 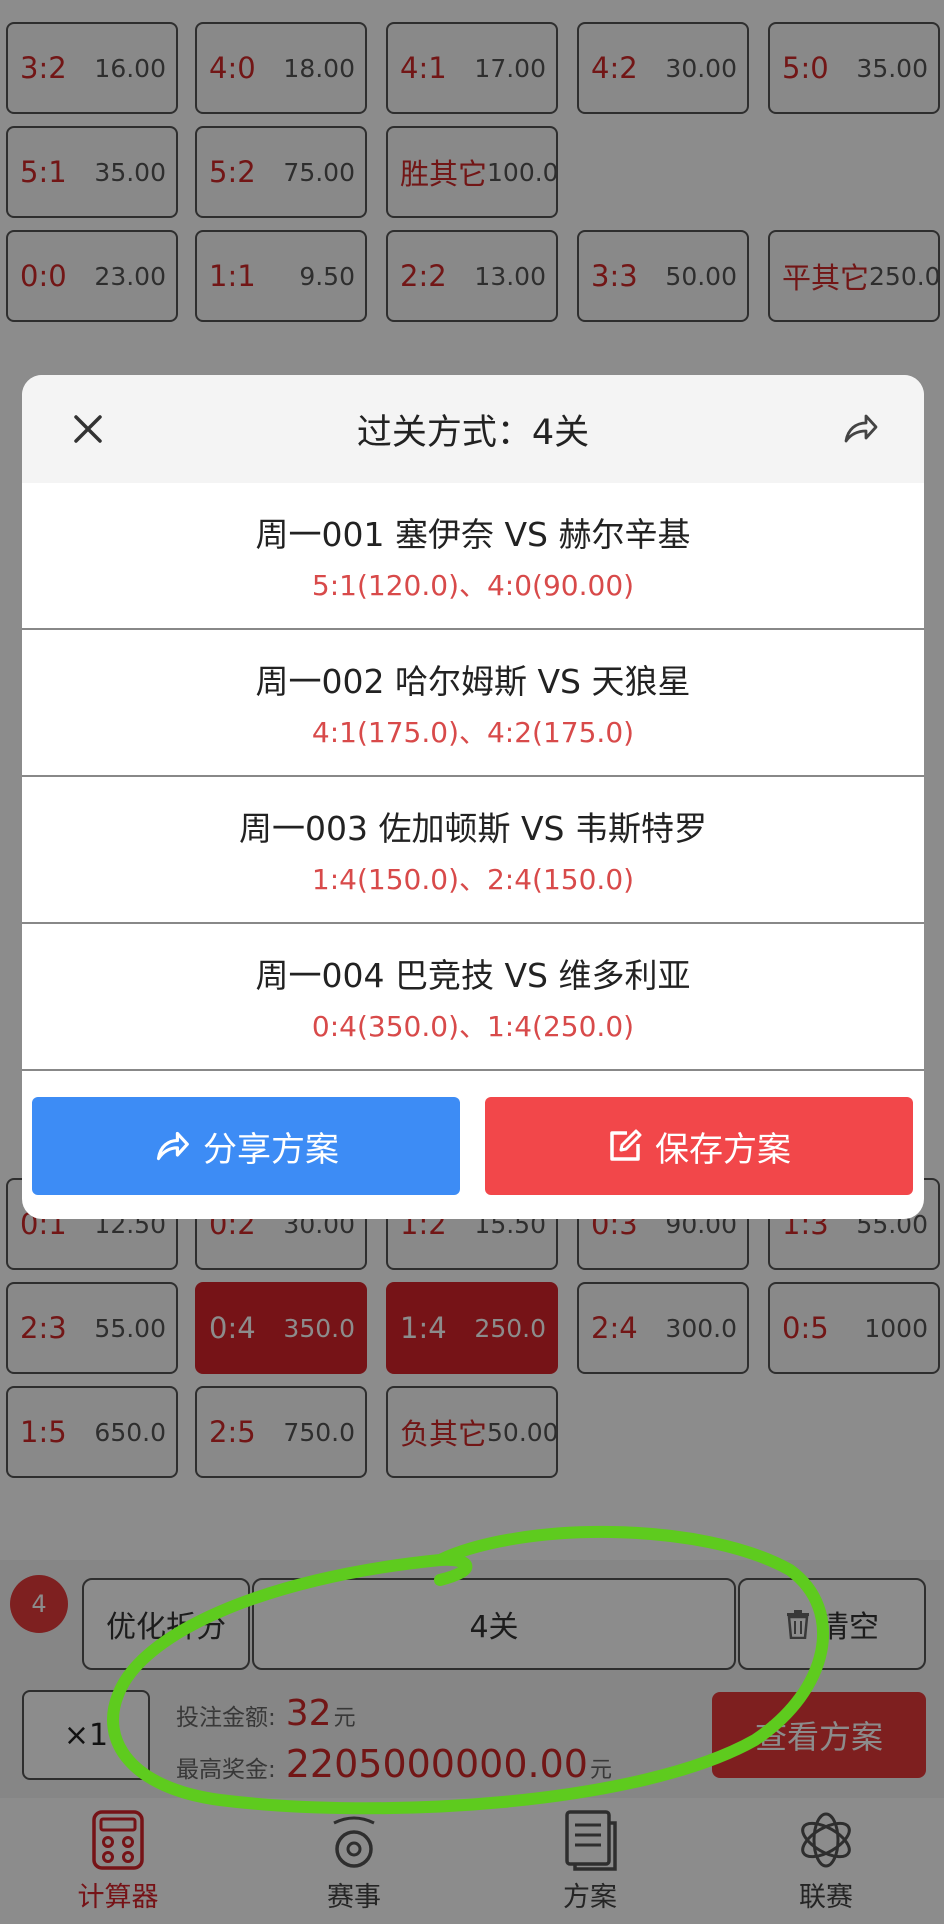 What do you see at coordinates (723, 1149) in the screenshot?
I see `save-plan-label: 保存方案` at bounding box center [723, 1149].